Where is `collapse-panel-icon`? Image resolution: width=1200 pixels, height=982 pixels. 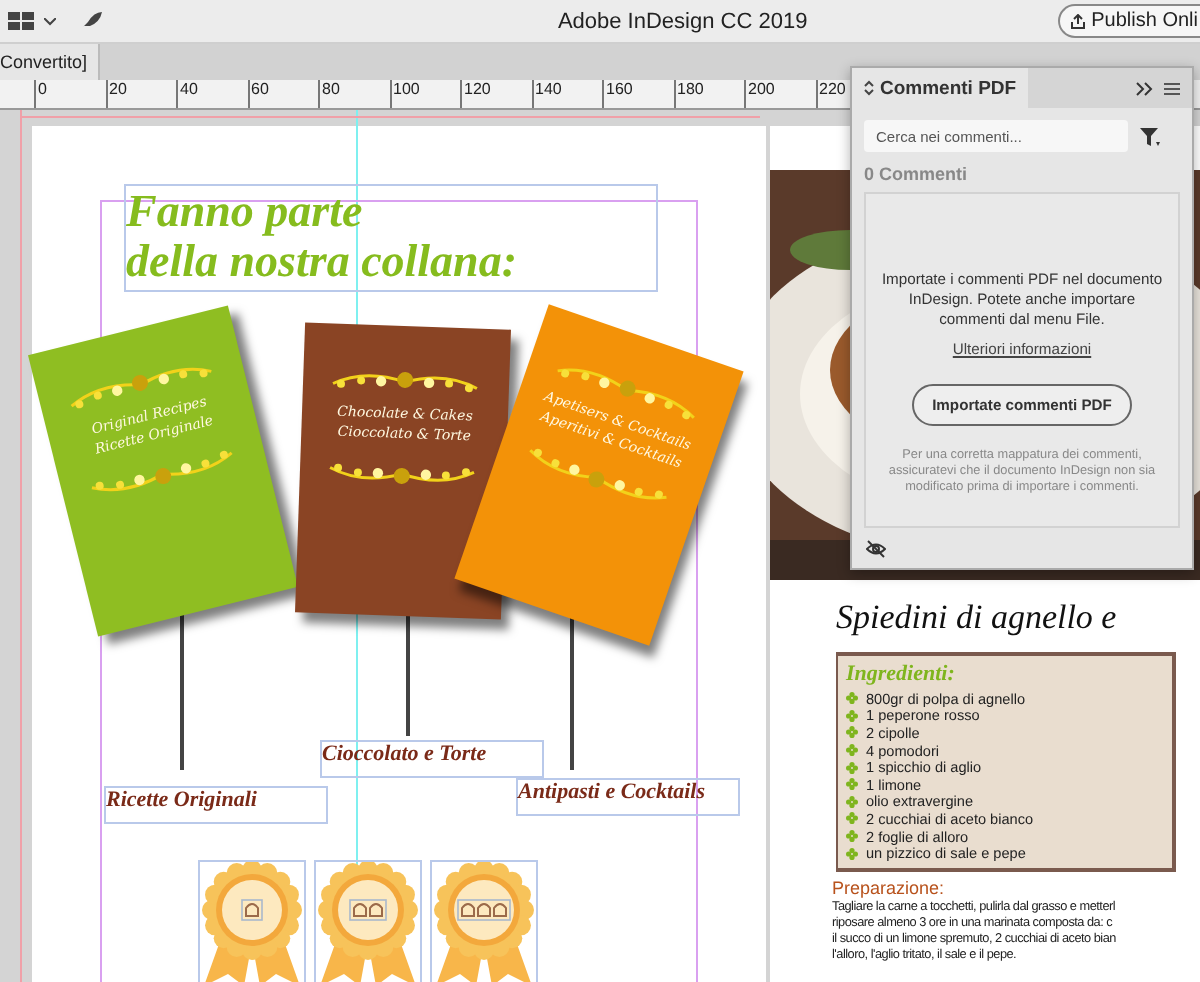
collapse-panel-icon is located at coordinates (1145, 88).